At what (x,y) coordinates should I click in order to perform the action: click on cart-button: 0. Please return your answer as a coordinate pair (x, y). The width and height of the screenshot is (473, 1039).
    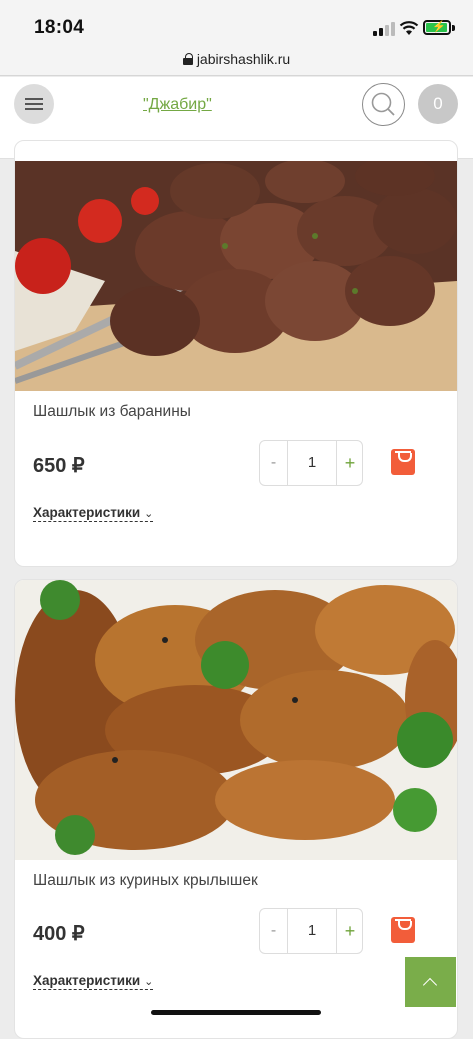
    Looking at the image, I should click on (438, 104).